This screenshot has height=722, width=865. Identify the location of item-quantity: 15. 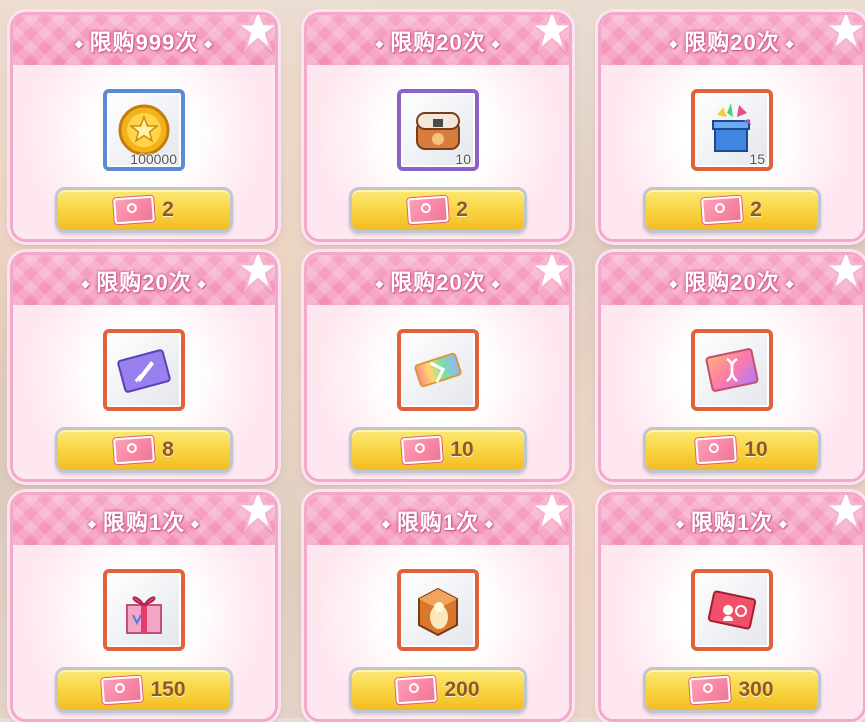
(757, 159).